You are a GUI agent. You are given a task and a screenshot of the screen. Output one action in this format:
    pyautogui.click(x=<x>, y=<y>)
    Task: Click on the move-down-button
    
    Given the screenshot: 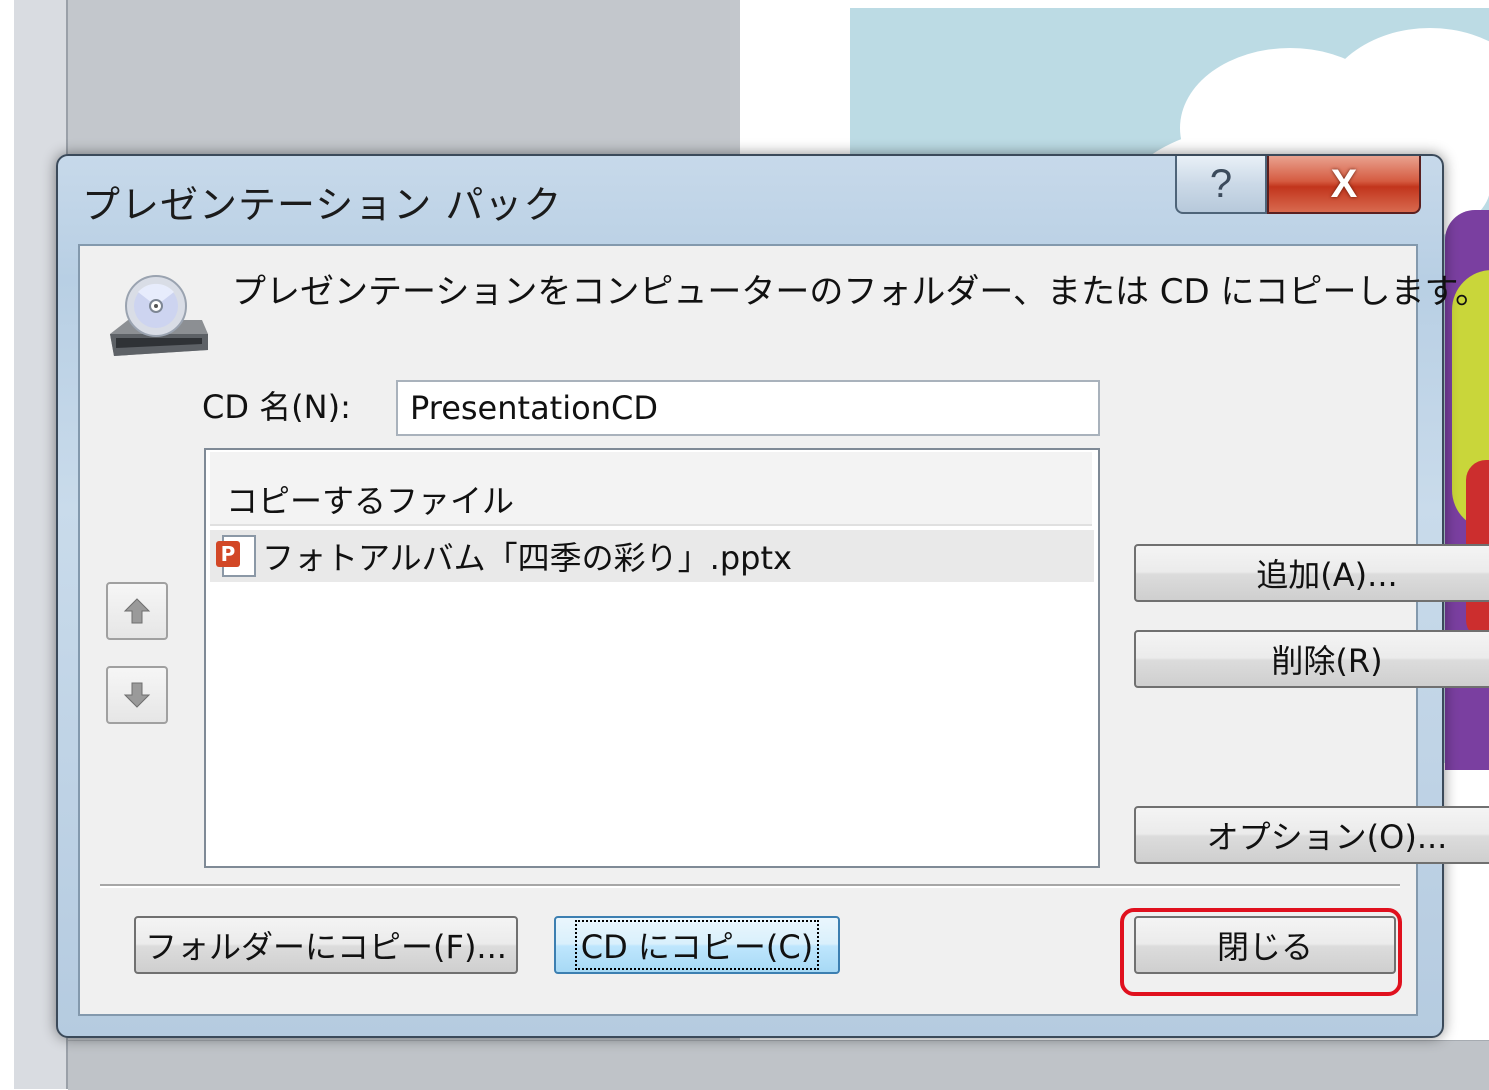 What is the action you would take?
    pyautogui.click(x=137, y=695)
    